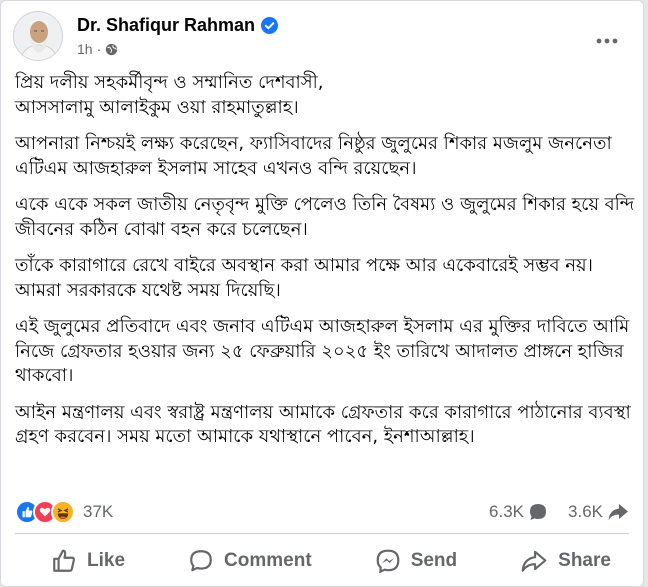 The width and height of the screenshot is (648, 587). Describe the element at coordinates (585, 511) in the screenshot. I see `shares-count: 3.6K` at that location.